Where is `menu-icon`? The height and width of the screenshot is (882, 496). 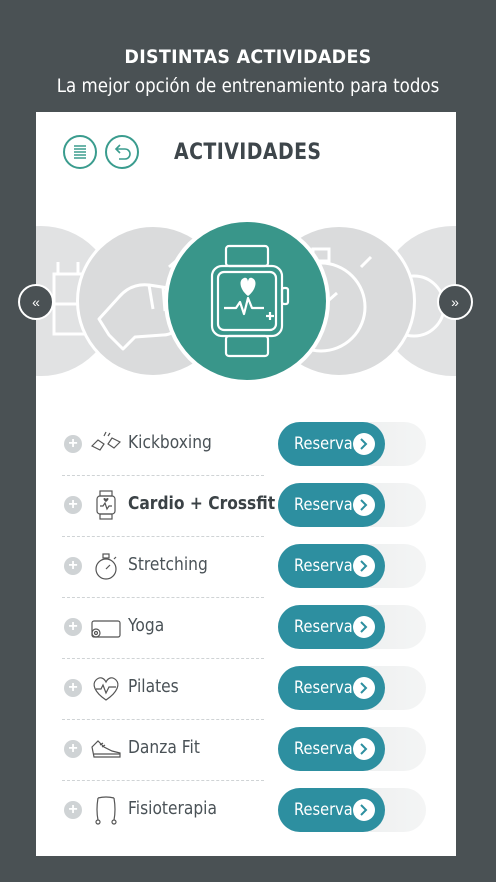
menu-icon is located at coordinates (80, 152).